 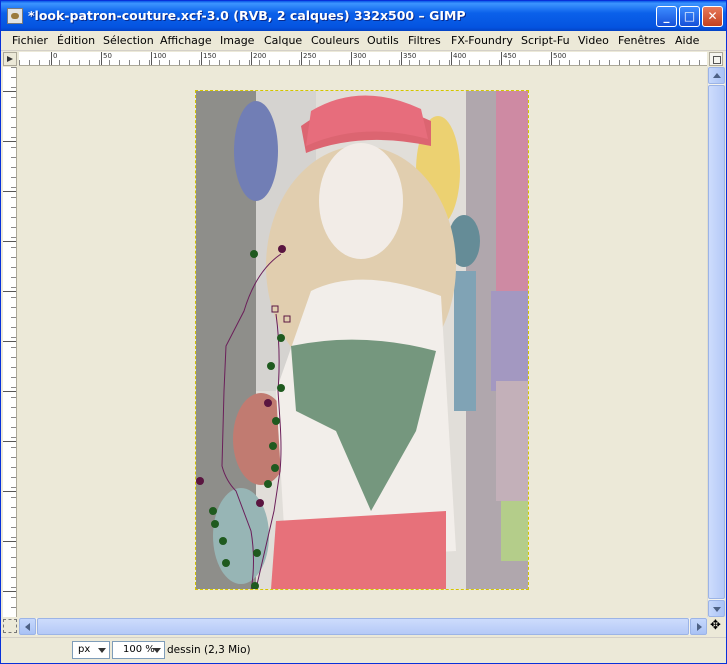 I want to click on menu-outils: Outils, so click(x=383, y=40).